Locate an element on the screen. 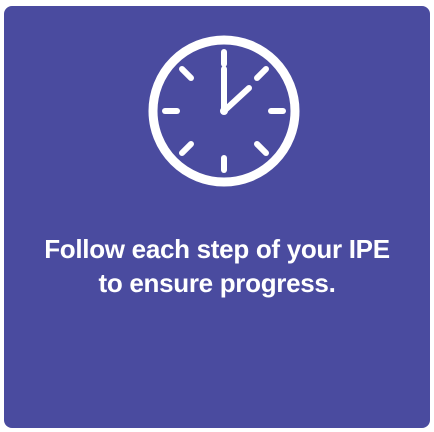 The height and width of the screenshot is (432, 434). card-message-line-2: to ensure progress. is located at coordinates (217, 283).